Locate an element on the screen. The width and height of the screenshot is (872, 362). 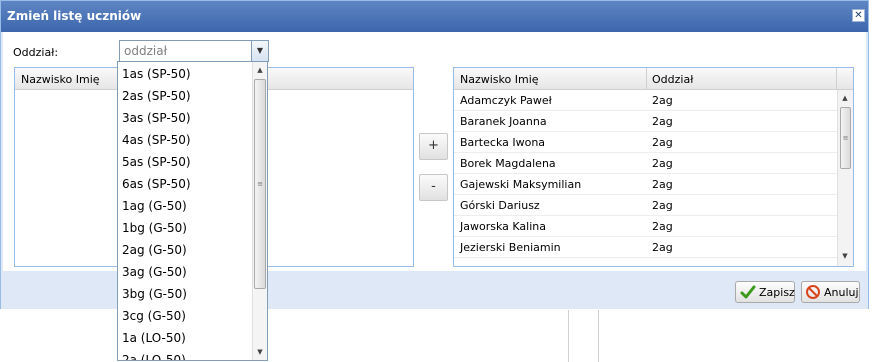
table-row: Adamczyk Paweł 2ag is located at coordinates (645, 100).